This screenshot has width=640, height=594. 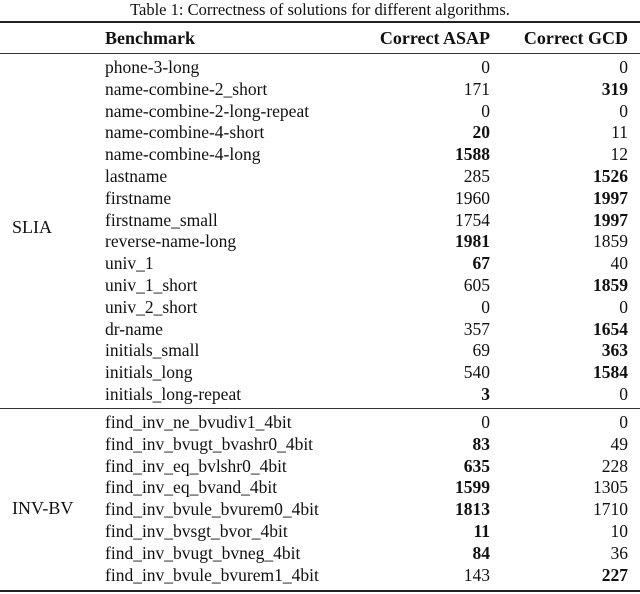 What do you see at coordinates (196, 530) in the screenshot?
I see `benchmark-name: find_inv_bvsgt_bvor_4bit` at bounding box center [196, 530].